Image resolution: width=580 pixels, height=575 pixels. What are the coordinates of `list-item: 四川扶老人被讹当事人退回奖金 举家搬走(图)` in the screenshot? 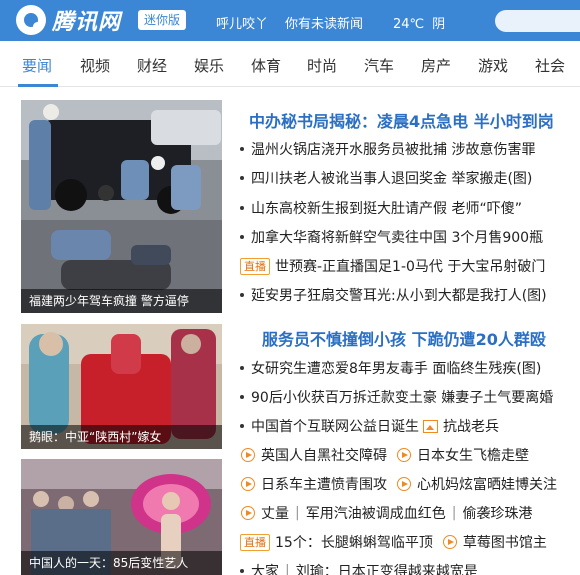 It's located at (386, 178).